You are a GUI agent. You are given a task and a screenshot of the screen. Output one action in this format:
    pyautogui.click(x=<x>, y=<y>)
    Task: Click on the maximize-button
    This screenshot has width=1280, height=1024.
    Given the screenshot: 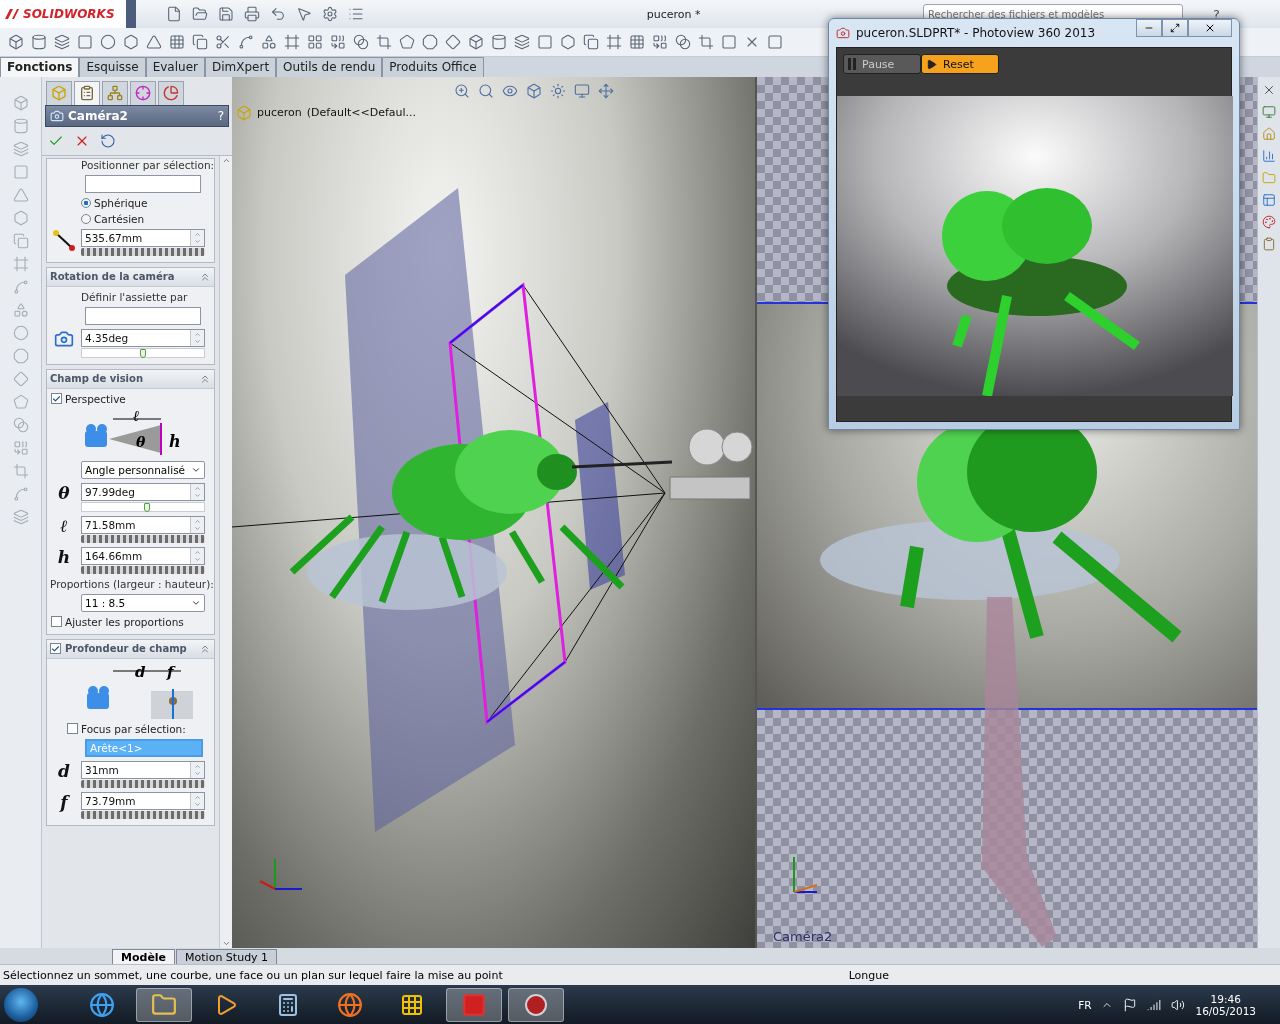 What is the action you would take?
    pyautogui.click(x=1175, y=28)
    